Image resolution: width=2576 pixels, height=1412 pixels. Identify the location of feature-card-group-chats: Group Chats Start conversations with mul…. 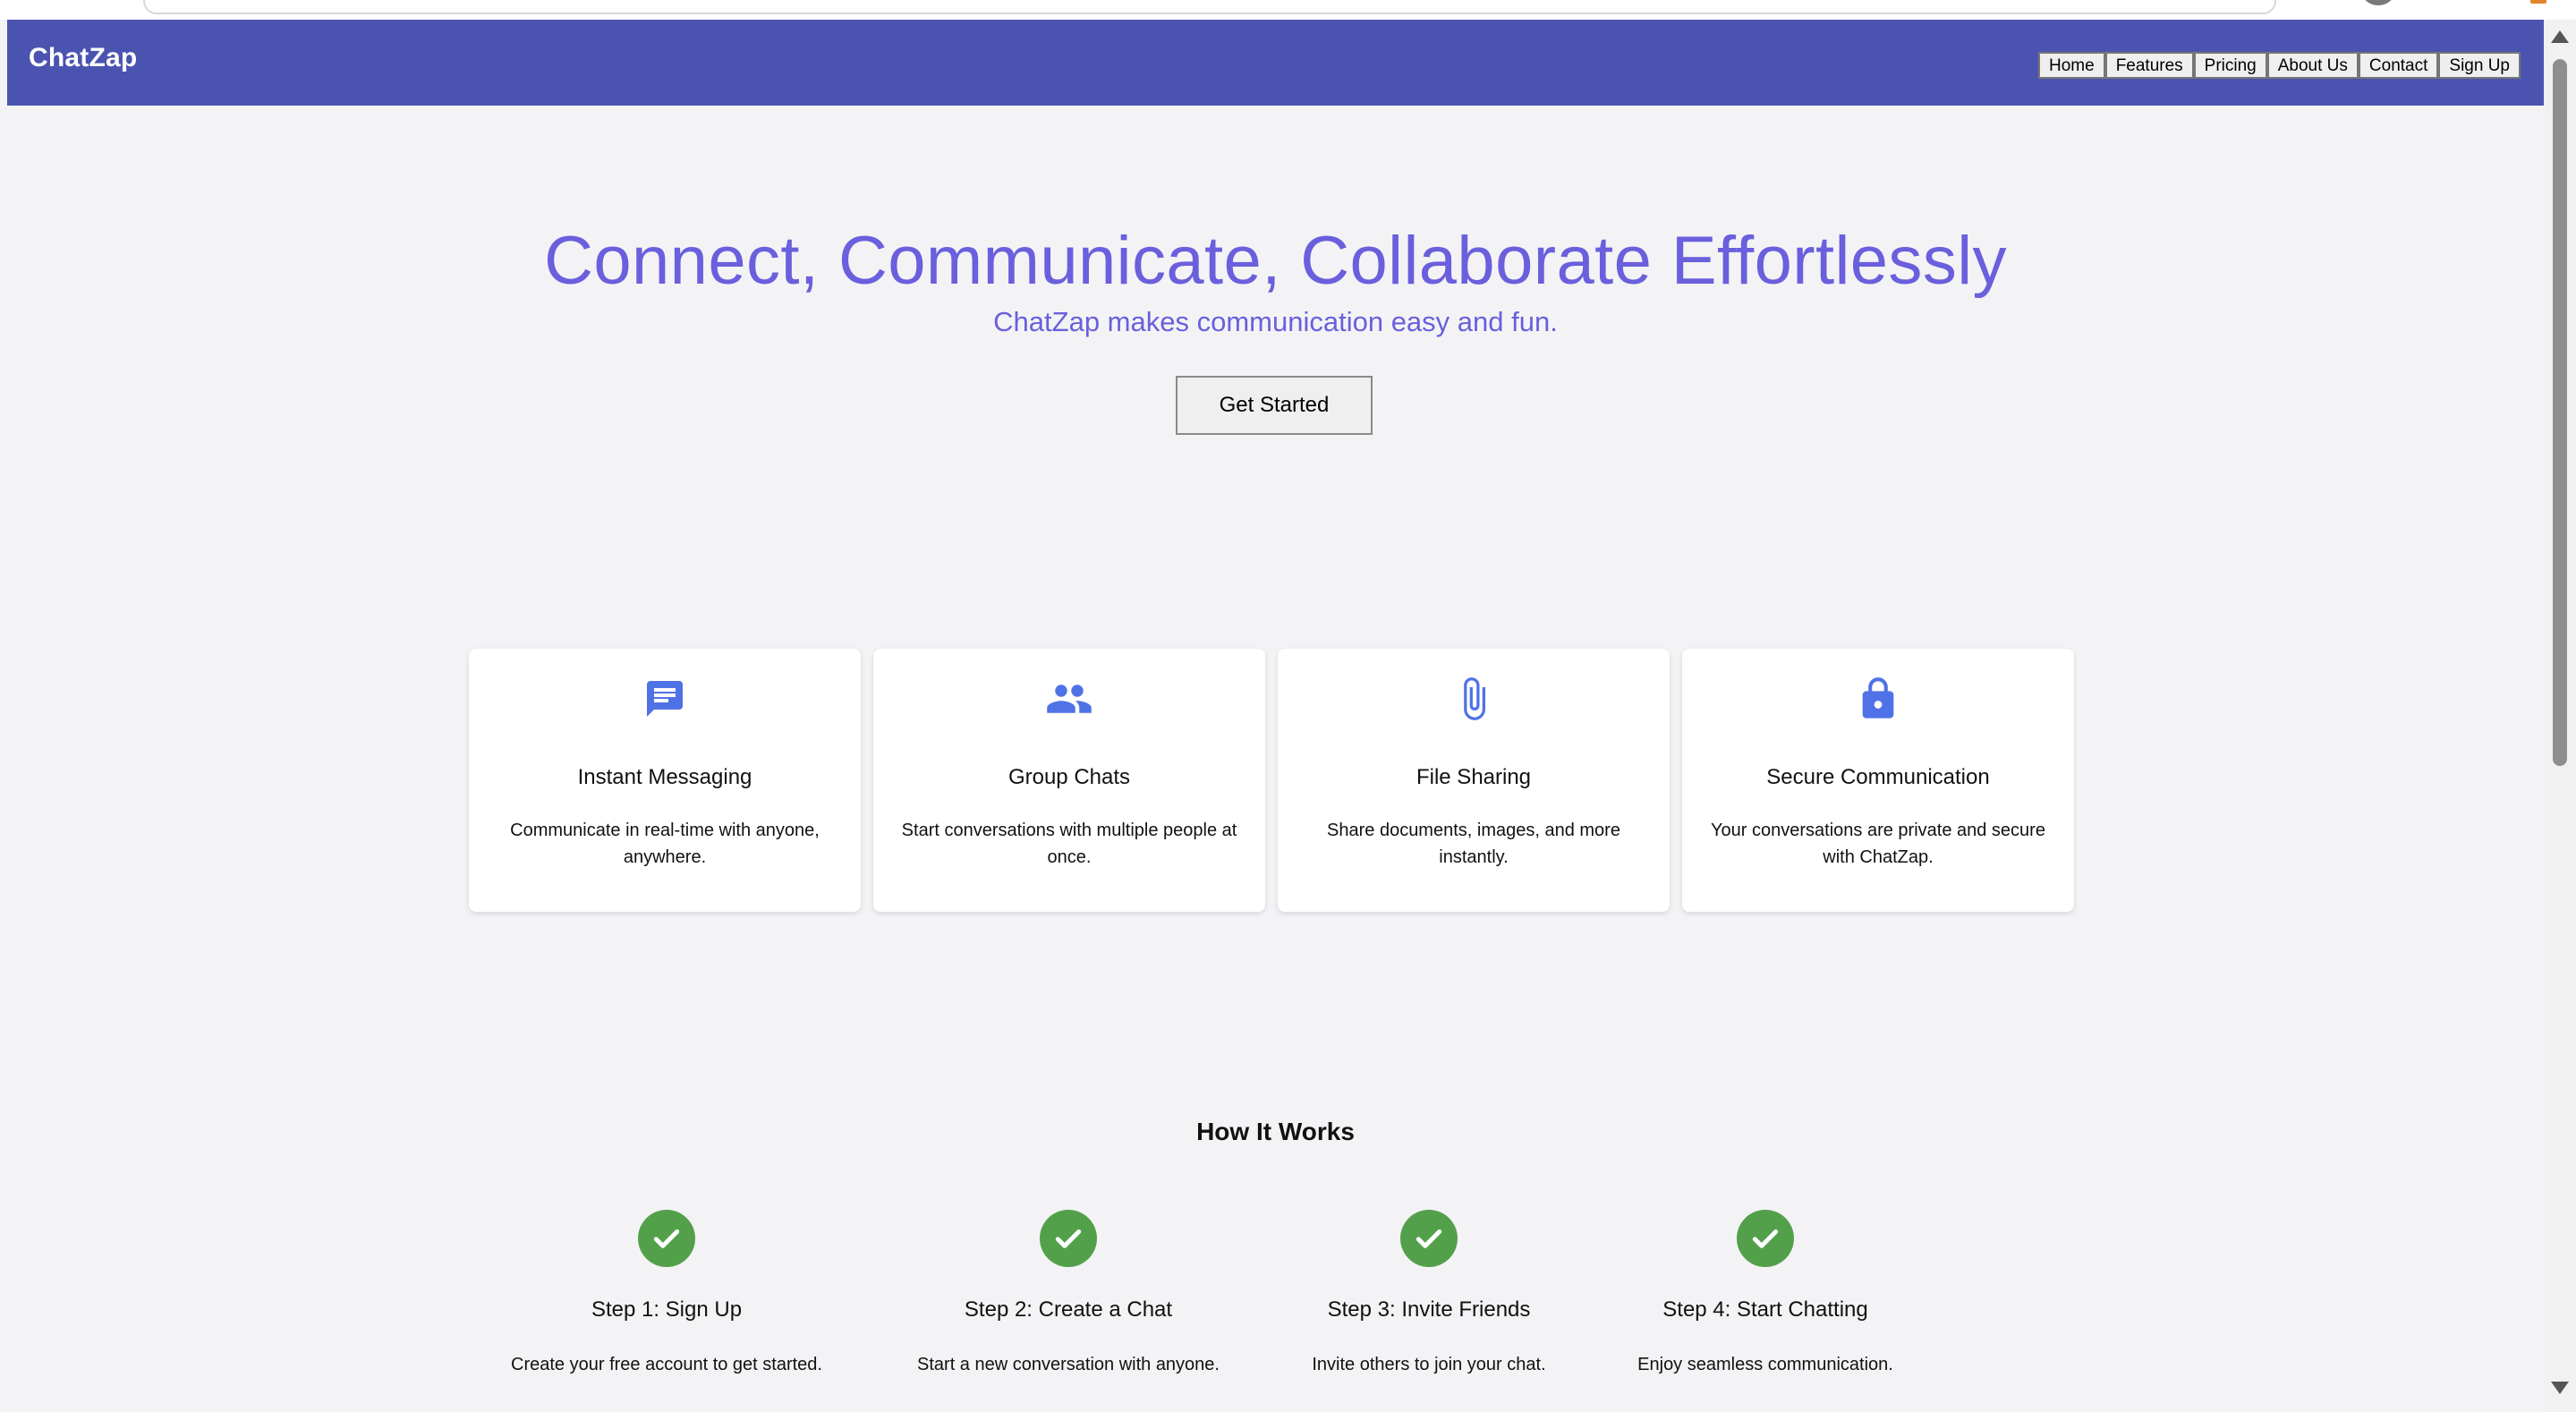
(1069, 781).